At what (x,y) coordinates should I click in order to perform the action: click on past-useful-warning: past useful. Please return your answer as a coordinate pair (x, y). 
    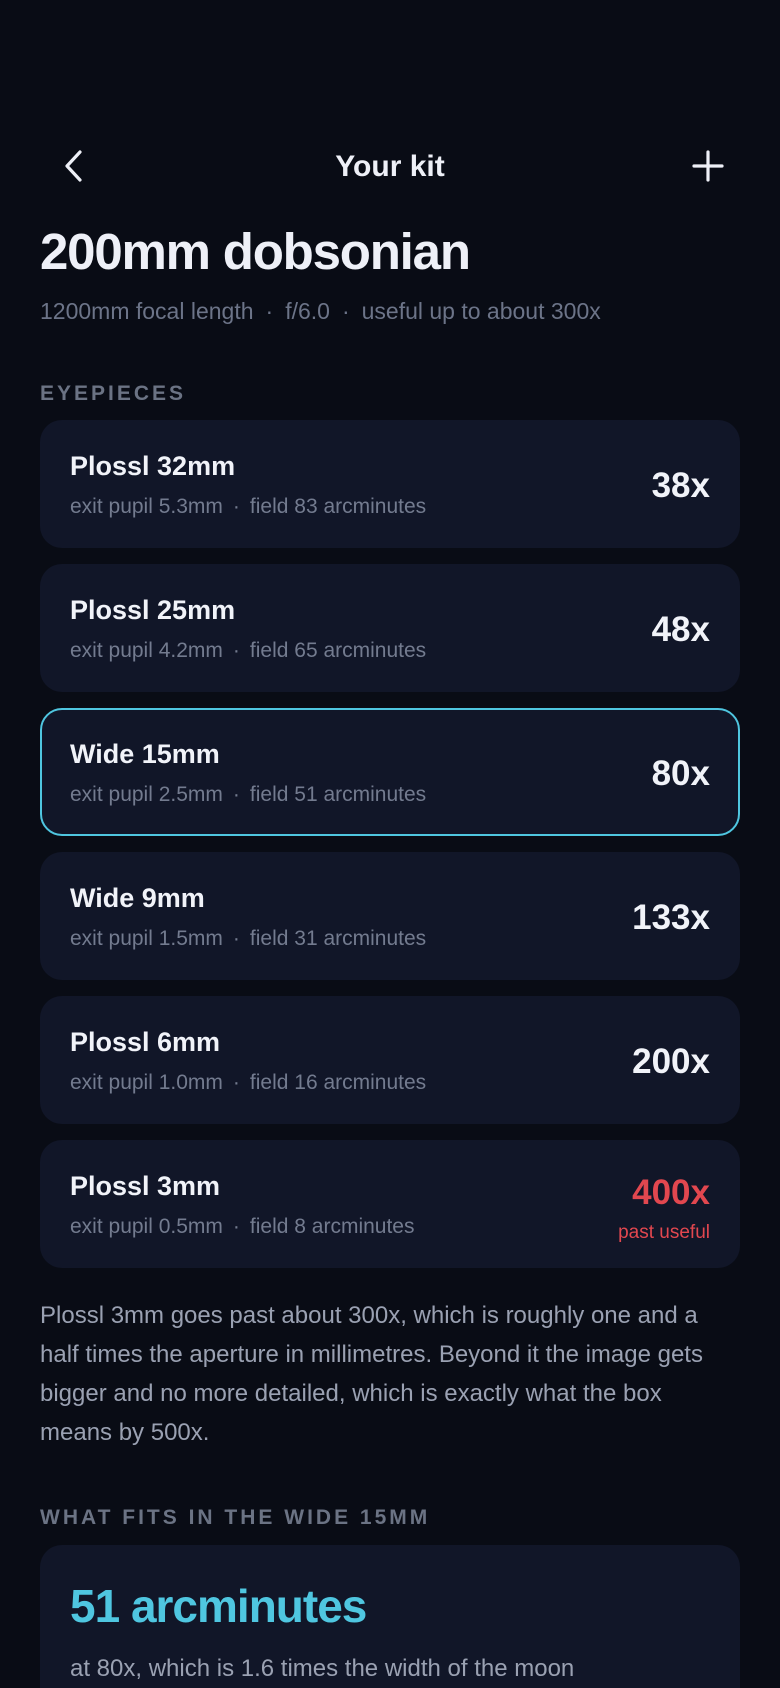
    Looking at the image, I should click on (664, 1232).